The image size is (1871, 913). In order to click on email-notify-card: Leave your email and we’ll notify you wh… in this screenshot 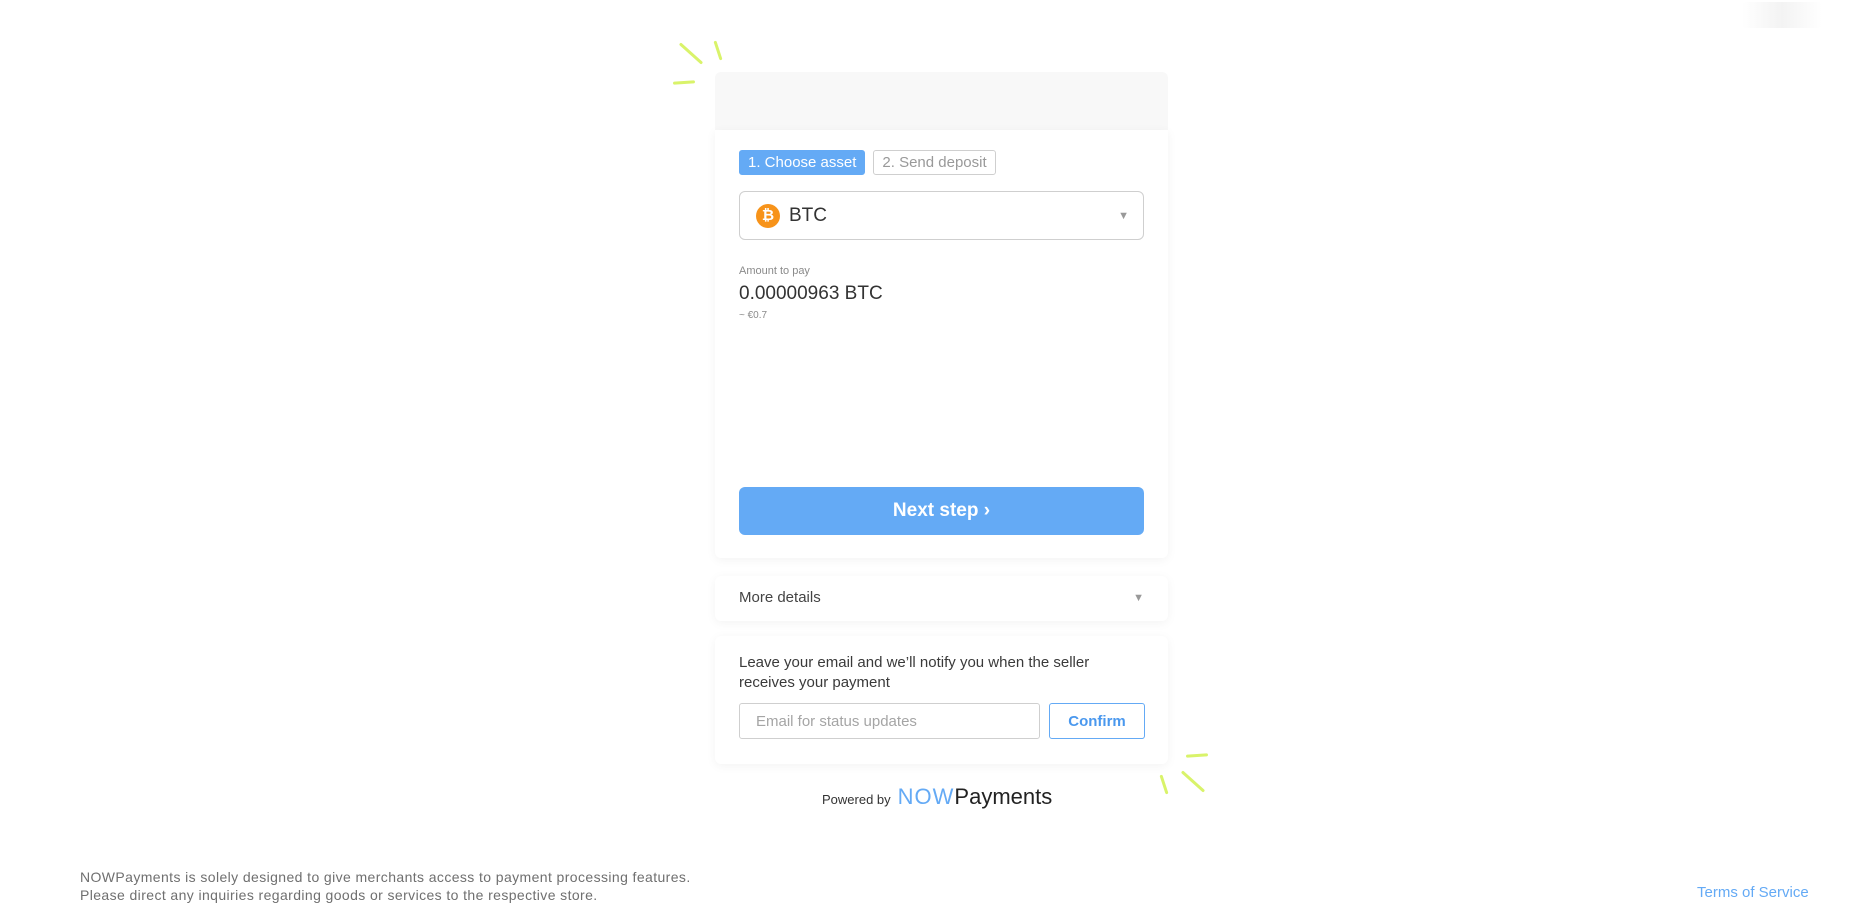, I will do `click(941, 700)`.